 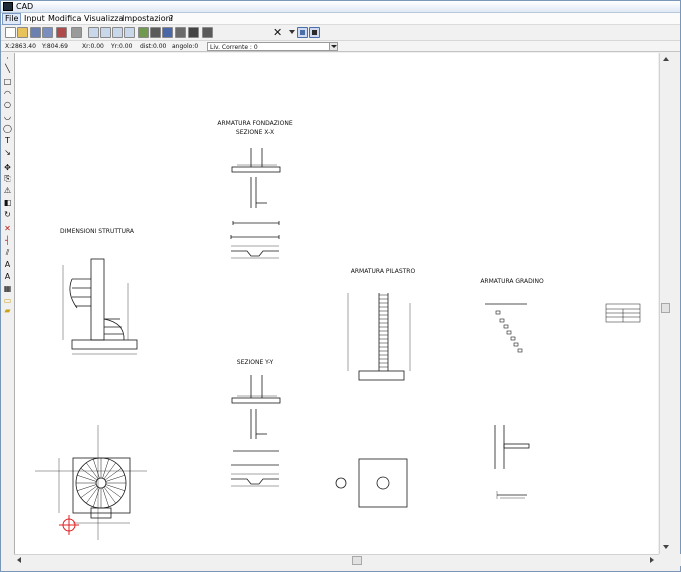 I want to click on mirror-icon: ⚠, so click(x=7, y=190).